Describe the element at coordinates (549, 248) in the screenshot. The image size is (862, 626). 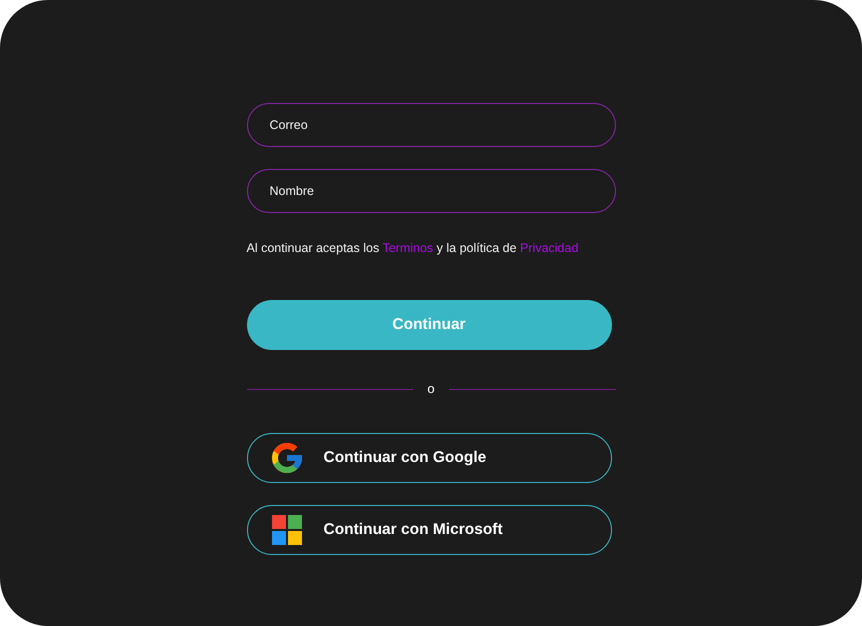
I see `text-link: Privacidad` at that location.